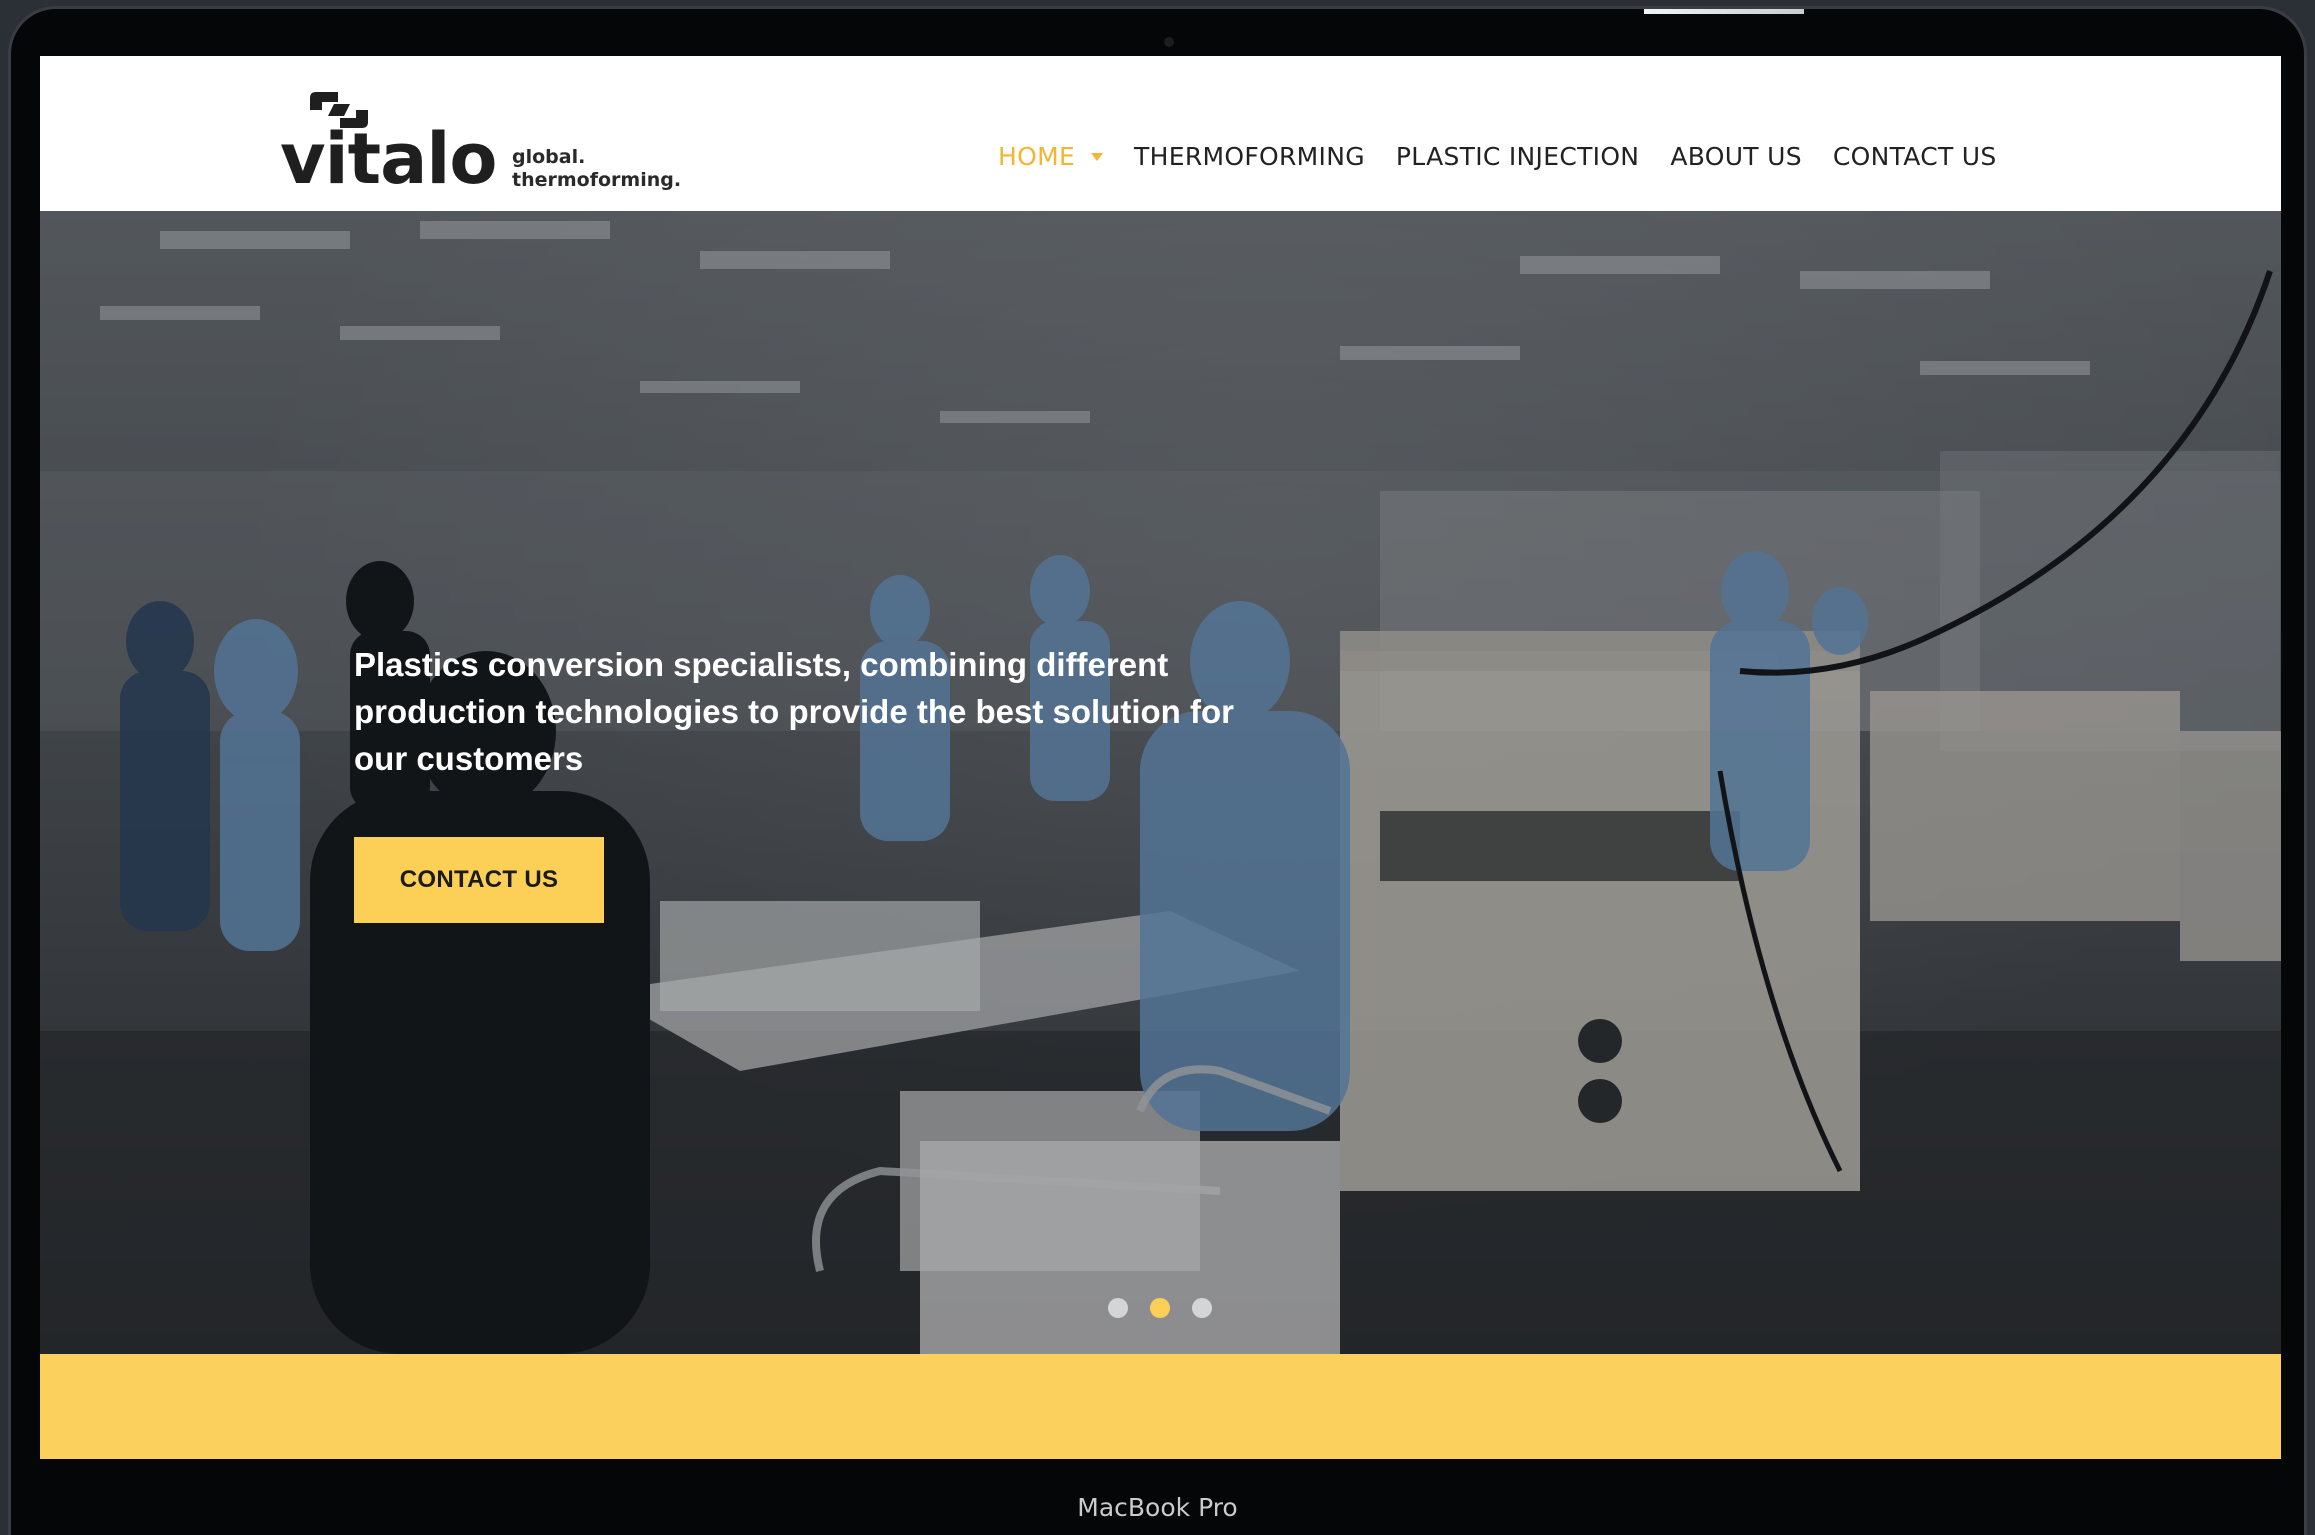 The height and width of the screenshot is (1535, 2315). What do you see at coordinates (597, 180) in the screenshot?
I see `tagline-line-2: thermoforming.` at bounding box center [597, 180].